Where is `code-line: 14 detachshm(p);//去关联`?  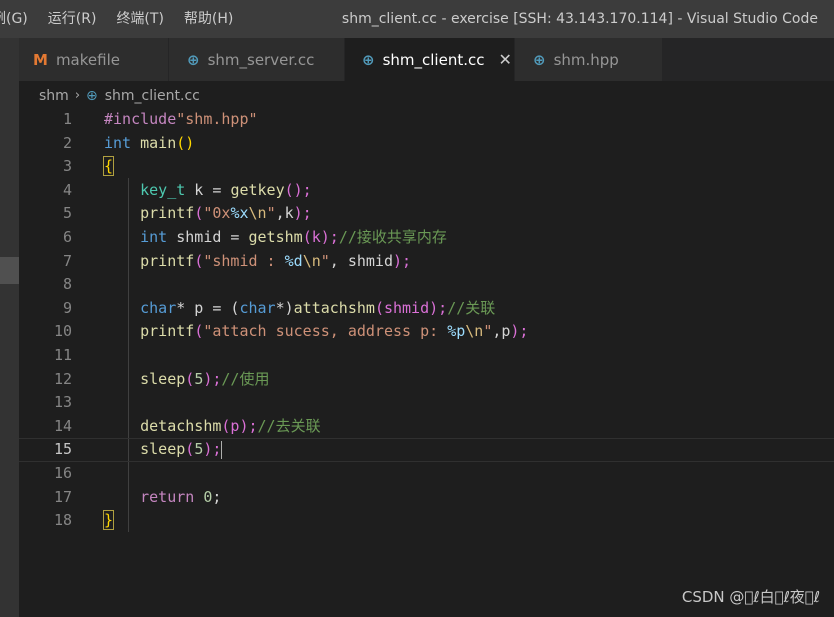
code-line: 14 detachshm(p);//去关联 is located at coordinates (426, 427).